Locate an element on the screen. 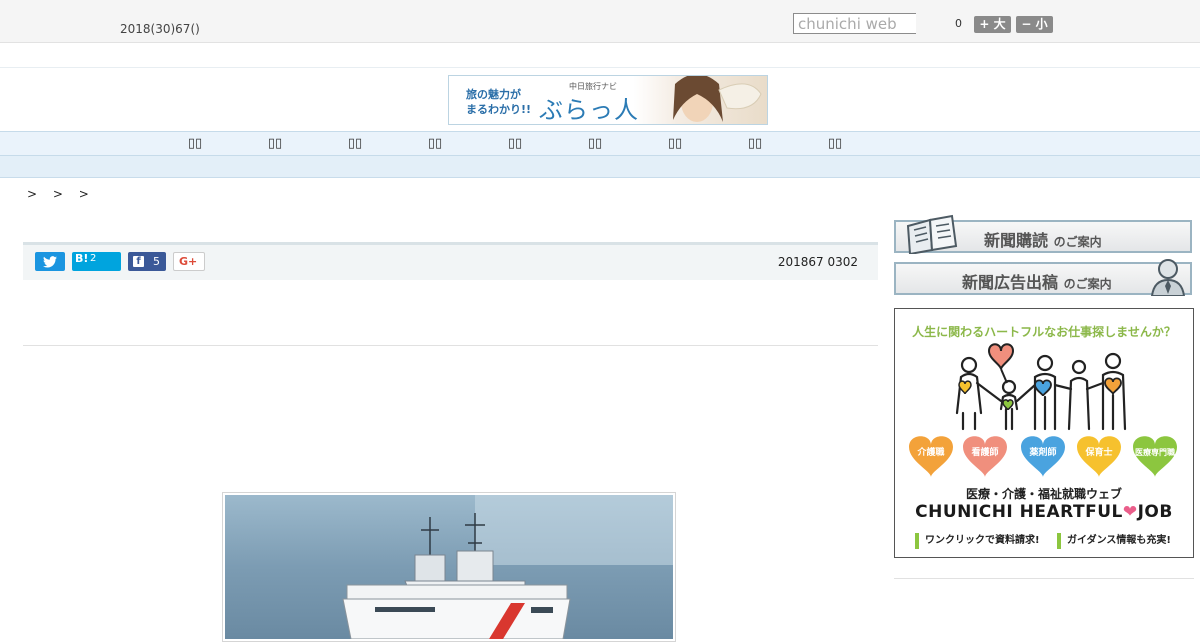 This screenshot has height=642, width=1200. advertising-label: 新聞広告出稿 のご案内 is located at coordinates (1037, 282).